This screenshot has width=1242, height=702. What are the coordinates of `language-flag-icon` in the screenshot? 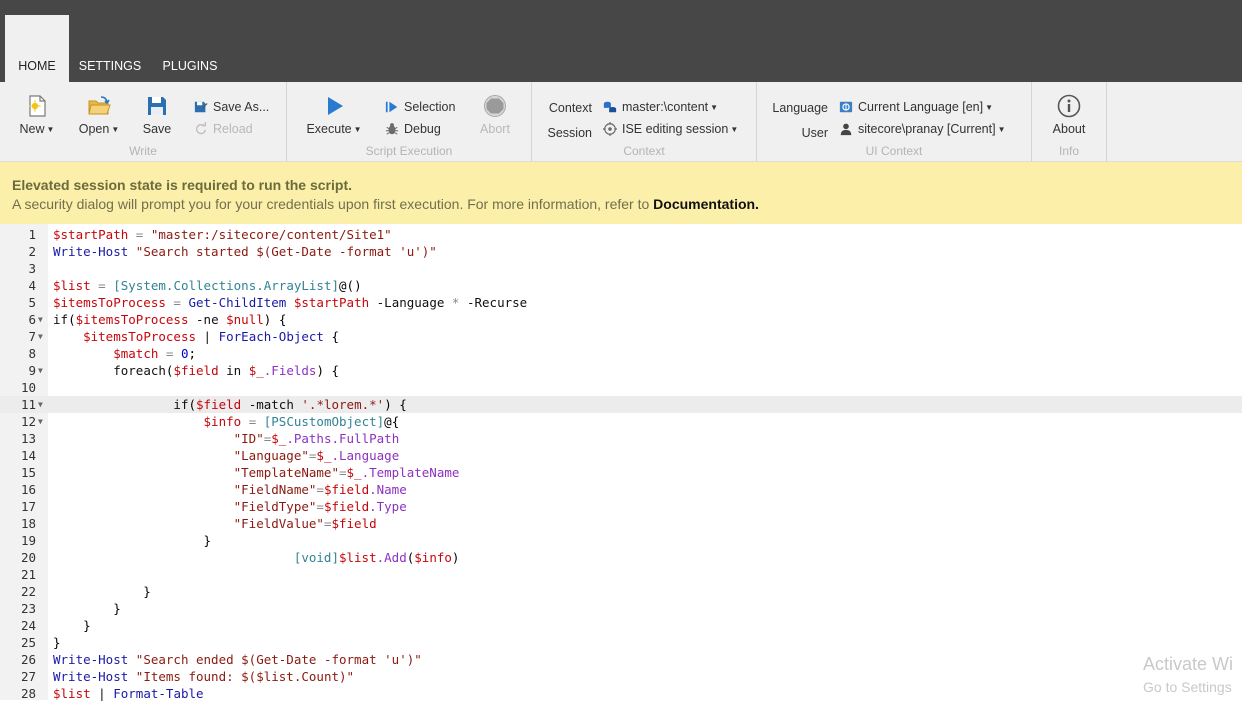 It's located at (846, 107).